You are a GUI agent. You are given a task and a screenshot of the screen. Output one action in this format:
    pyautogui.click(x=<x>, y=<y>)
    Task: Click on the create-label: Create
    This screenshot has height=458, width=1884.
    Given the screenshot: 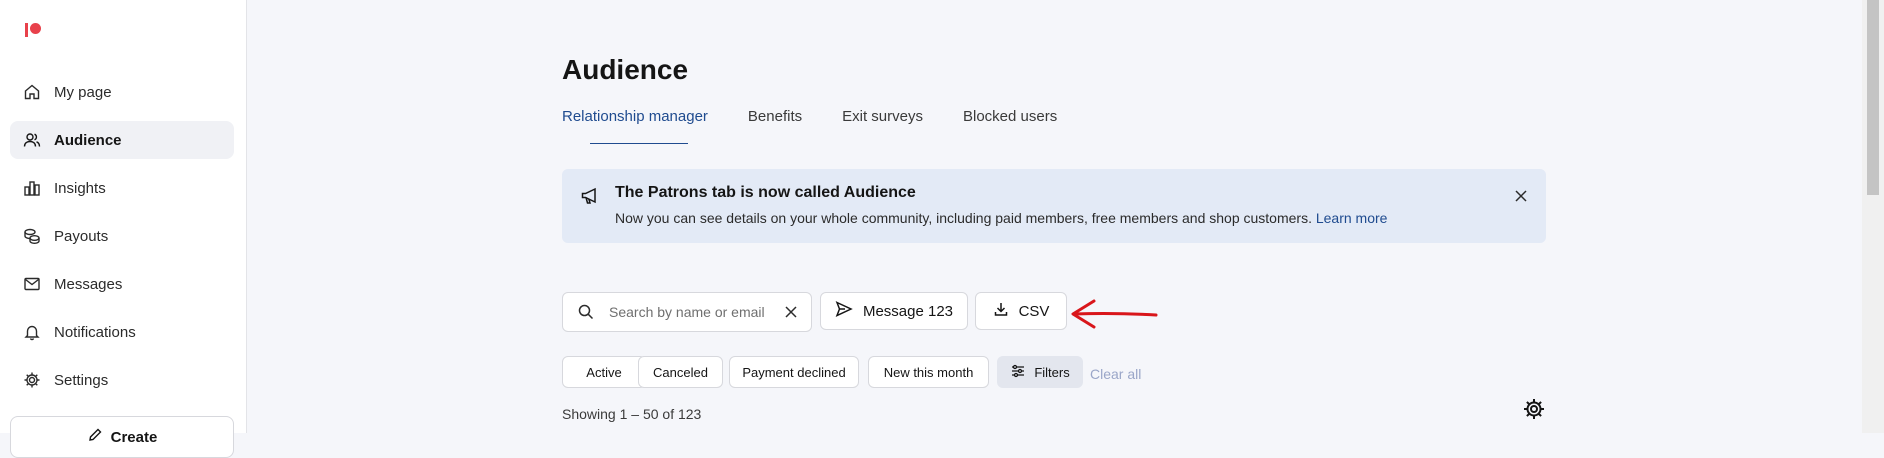 What is the action you would take?
    pyautogui.click(x=134, y=437)
    